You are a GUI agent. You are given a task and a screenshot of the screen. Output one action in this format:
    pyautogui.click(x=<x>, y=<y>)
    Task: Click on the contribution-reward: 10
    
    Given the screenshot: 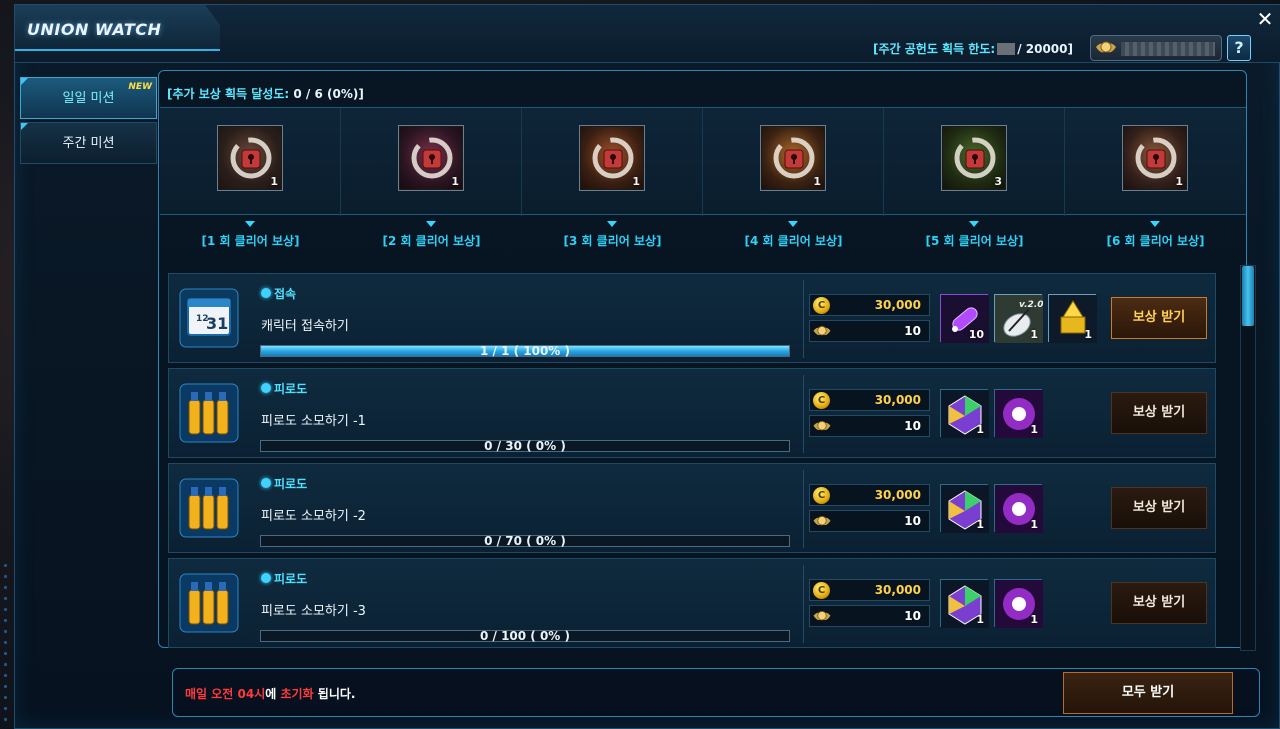 What is the action you would take?
    pyautogui.click(x=869, y=521)
    